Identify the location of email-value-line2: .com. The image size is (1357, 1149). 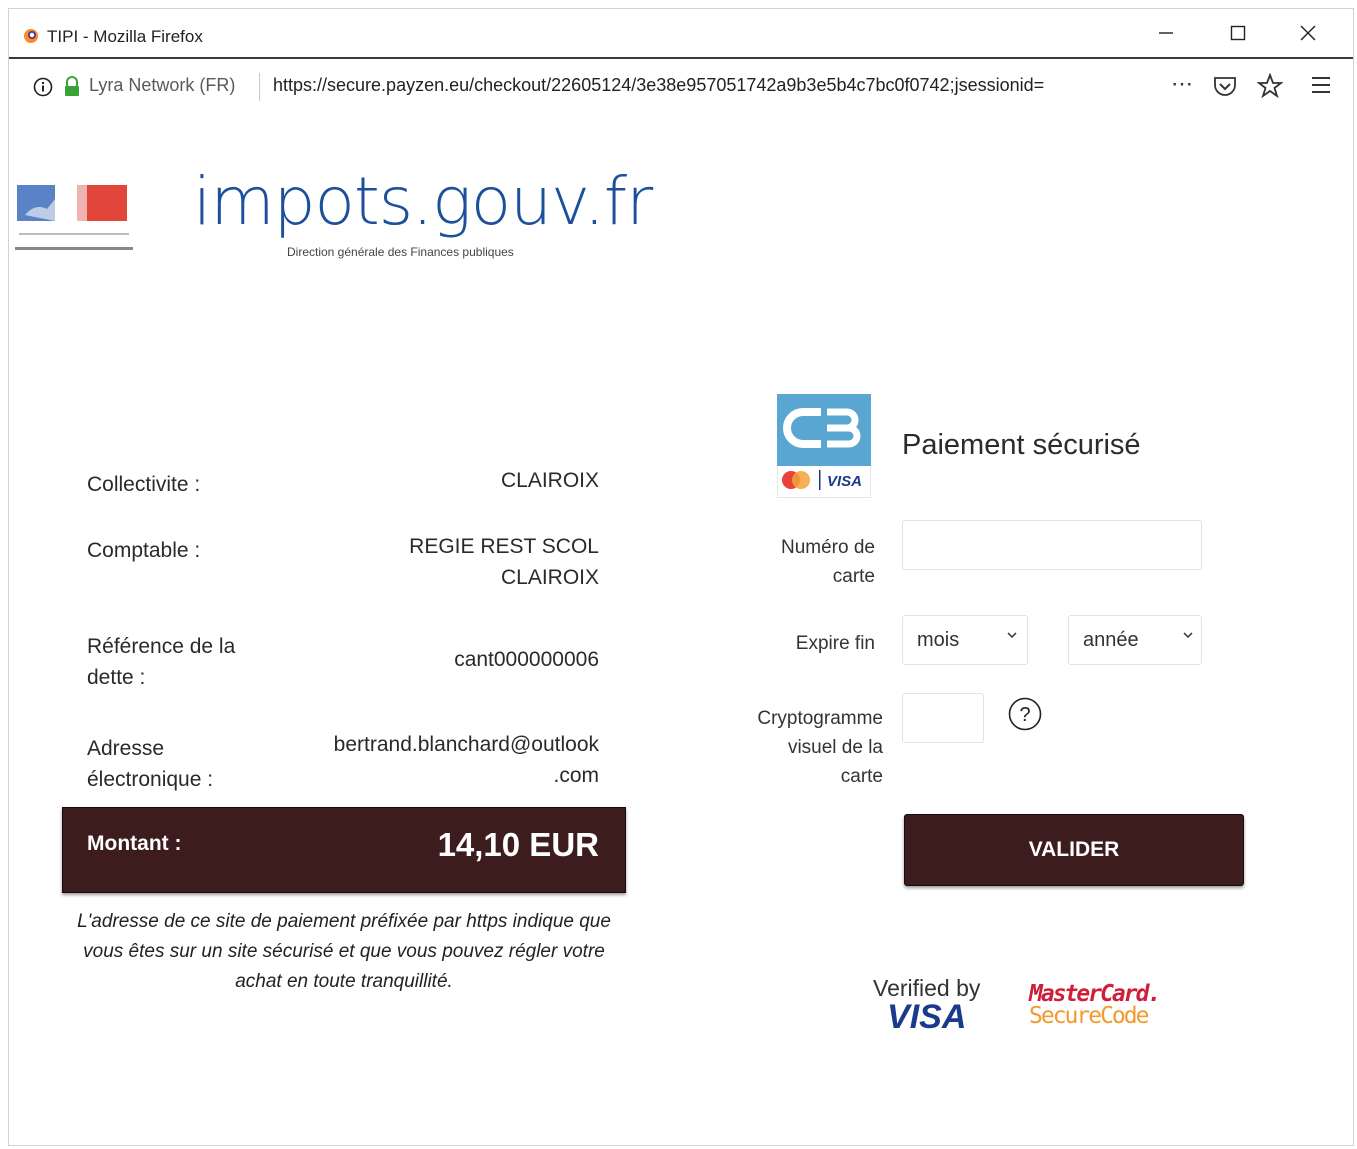
(576, 775).